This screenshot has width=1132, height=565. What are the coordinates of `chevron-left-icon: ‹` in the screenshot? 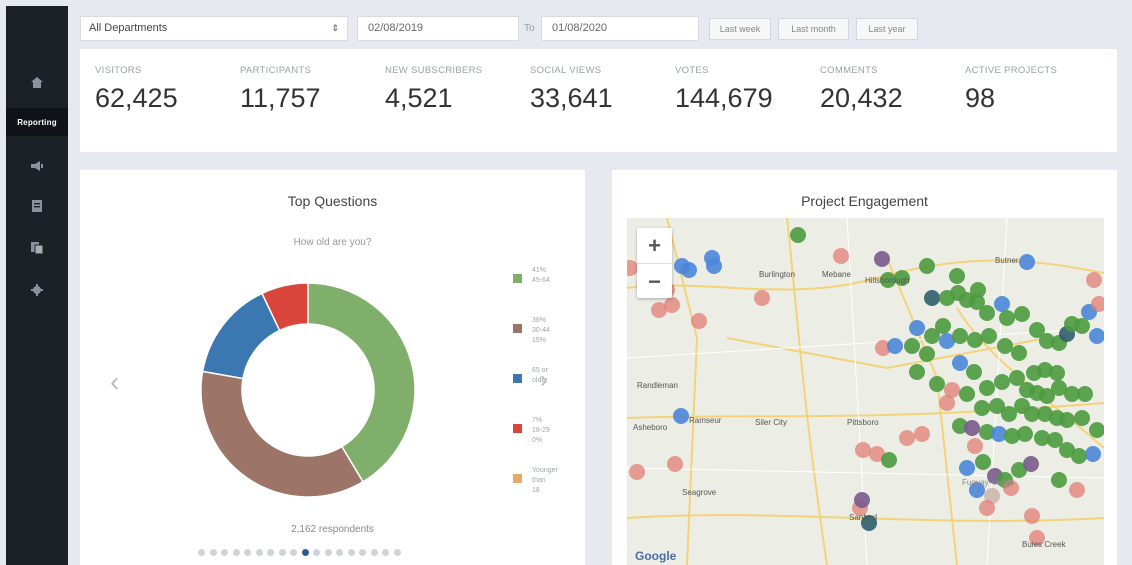 It's located at (114, 382).